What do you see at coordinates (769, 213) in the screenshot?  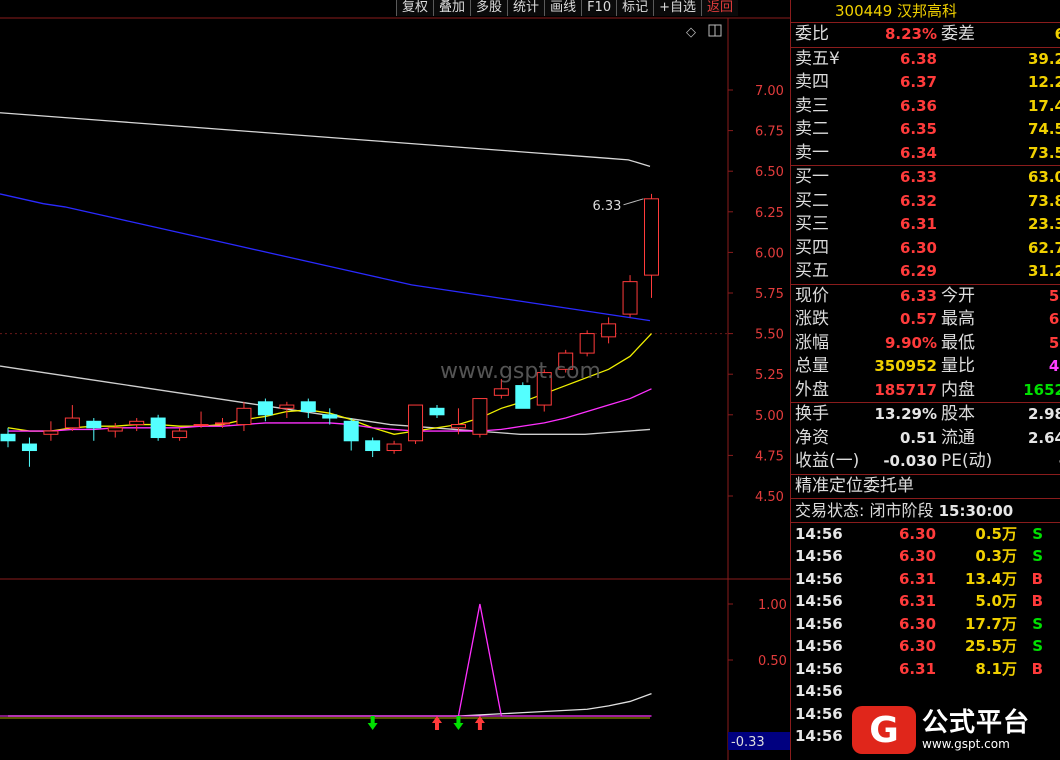 I see `price-tick-label: 6.25` at bounding box center [769, 213].